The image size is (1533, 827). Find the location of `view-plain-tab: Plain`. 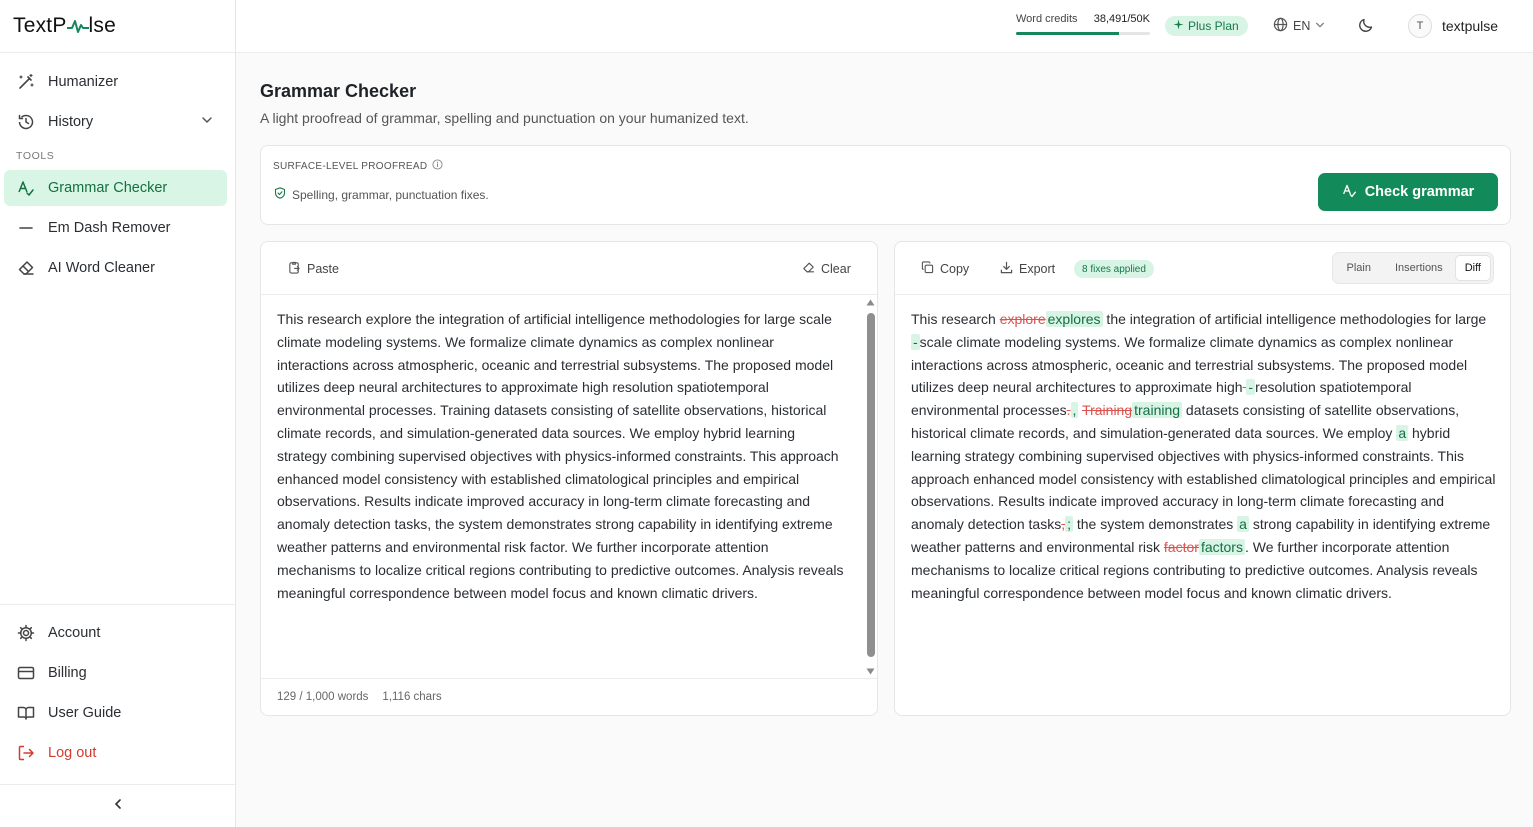

view-plain-tab: Plain is located at coordinates (1359, 268).